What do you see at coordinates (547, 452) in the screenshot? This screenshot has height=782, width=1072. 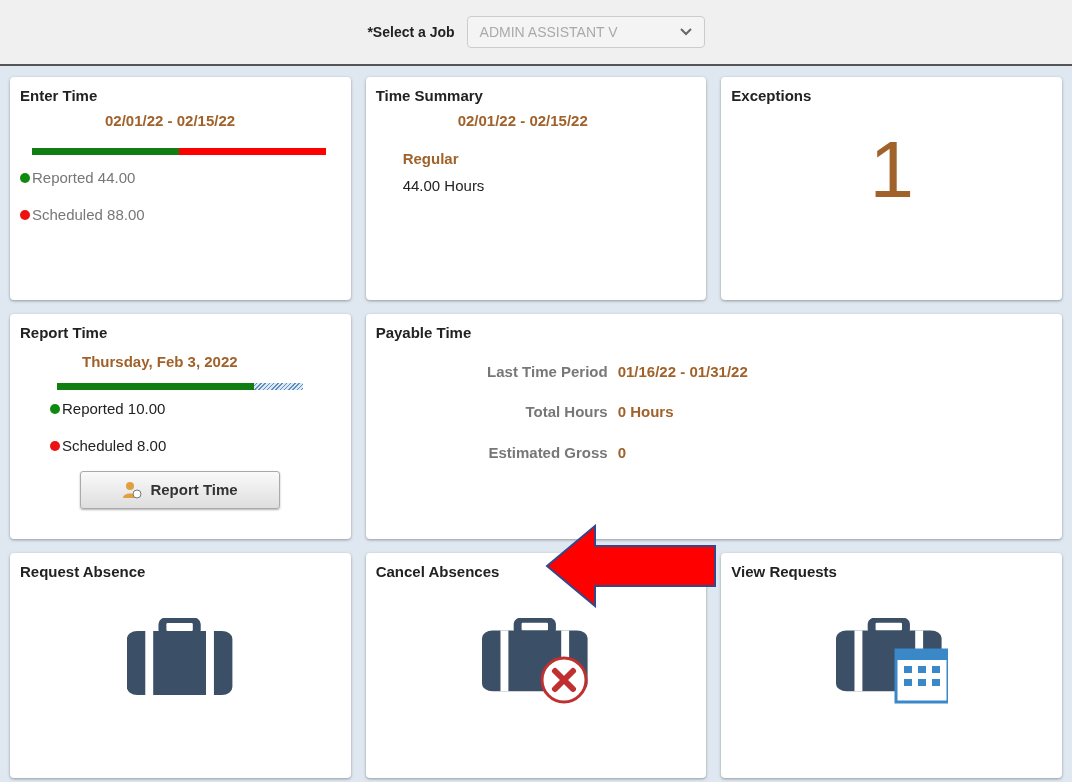 I see `field-label: Estimated Gross` at bounding box center [547, 452].